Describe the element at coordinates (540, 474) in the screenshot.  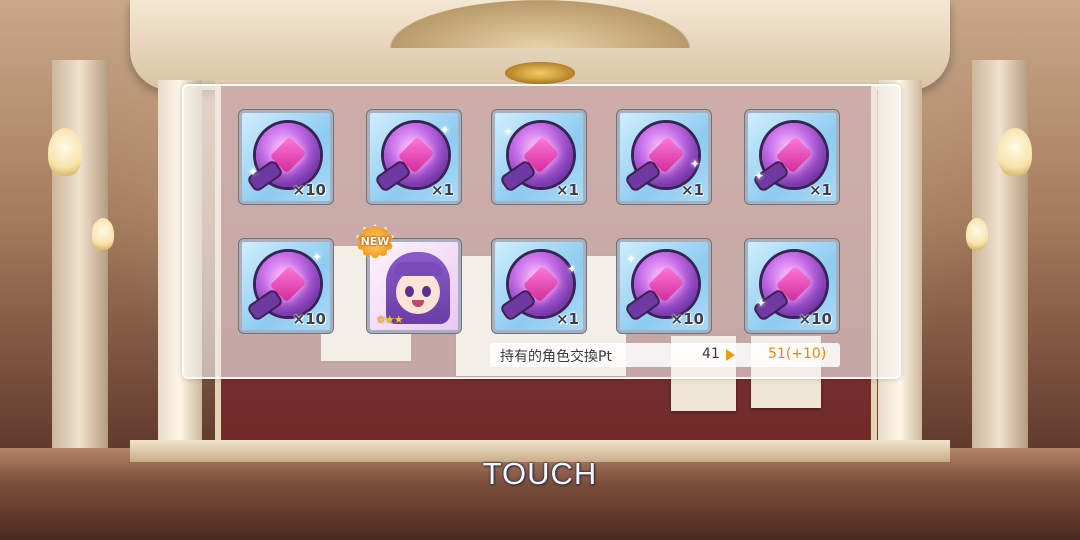
I see `touch-to-continue-prompt: TOUCH` at that location.